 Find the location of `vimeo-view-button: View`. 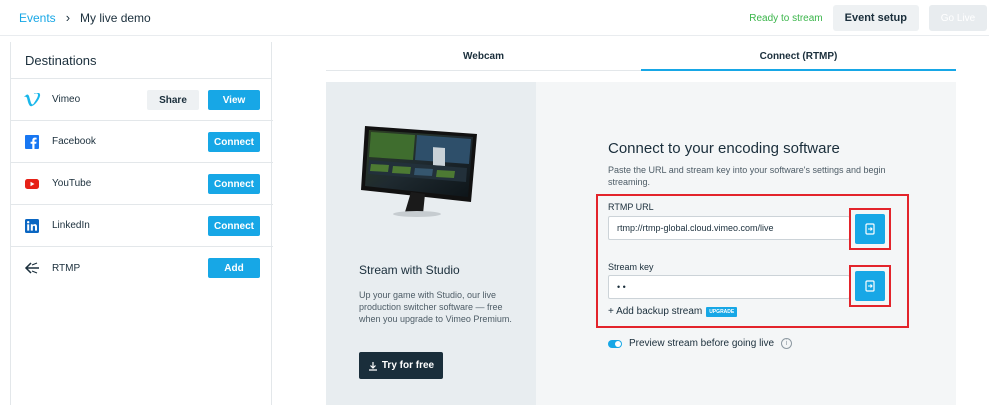

vimeo-view-button: View is located at coordinates (234, 100).